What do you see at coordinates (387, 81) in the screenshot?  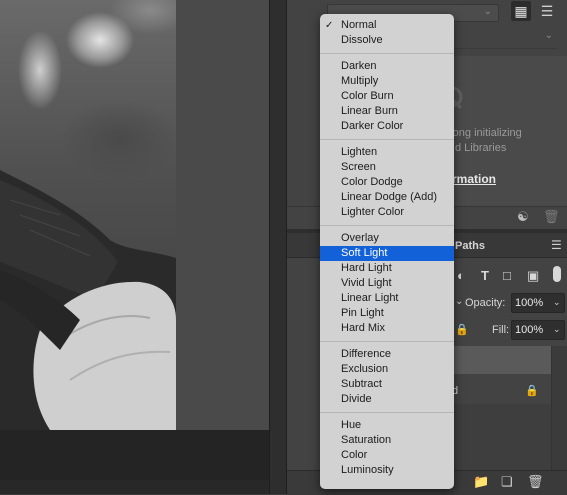 I see `blend-mode-item: Multiply` at bounding box center [387, 81].